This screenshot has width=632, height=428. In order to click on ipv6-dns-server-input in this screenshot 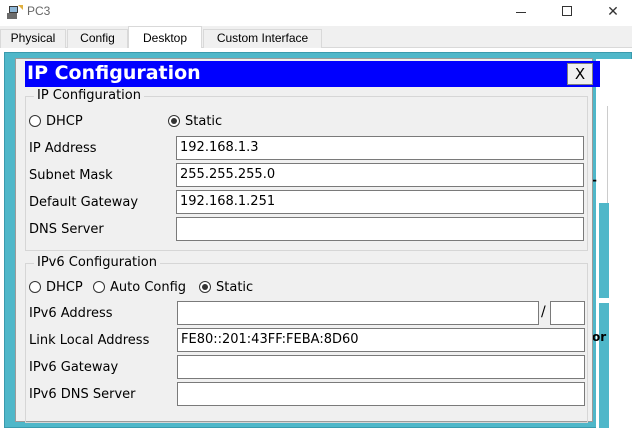, I will do `click(381, 394)`.